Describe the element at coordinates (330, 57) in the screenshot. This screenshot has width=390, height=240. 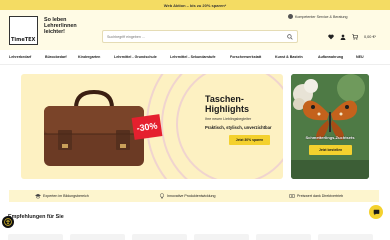
I see `nav-item-aufbewahrung: Aufbewahrung` at that location.